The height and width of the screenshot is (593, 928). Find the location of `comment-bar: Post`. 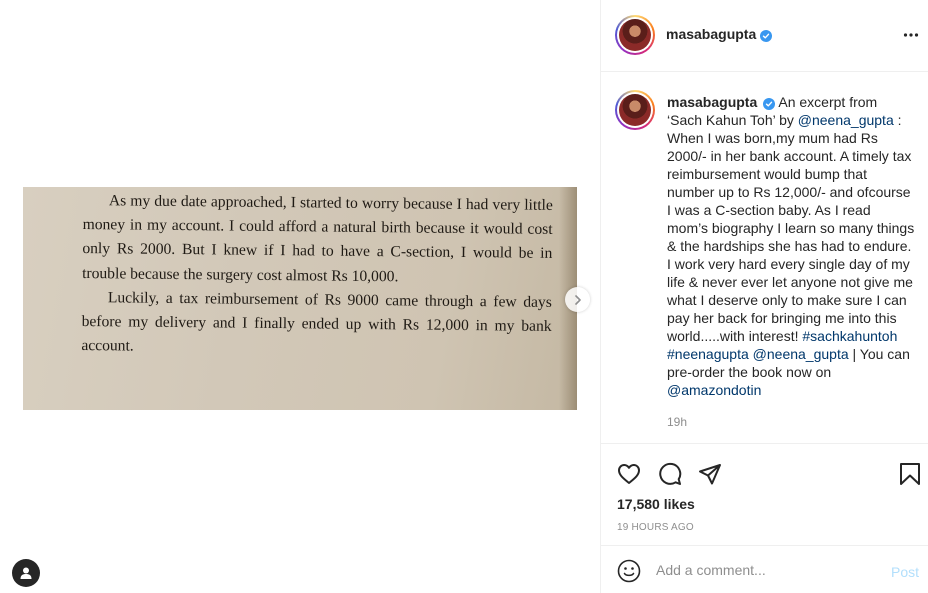

comment-bar: Post is located at coordinates (764, 569).